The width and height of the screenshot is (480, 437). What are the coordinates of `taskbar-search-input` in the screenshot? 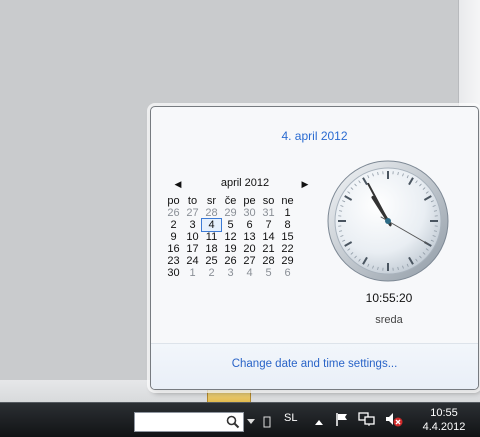 It's located at (189, 422).